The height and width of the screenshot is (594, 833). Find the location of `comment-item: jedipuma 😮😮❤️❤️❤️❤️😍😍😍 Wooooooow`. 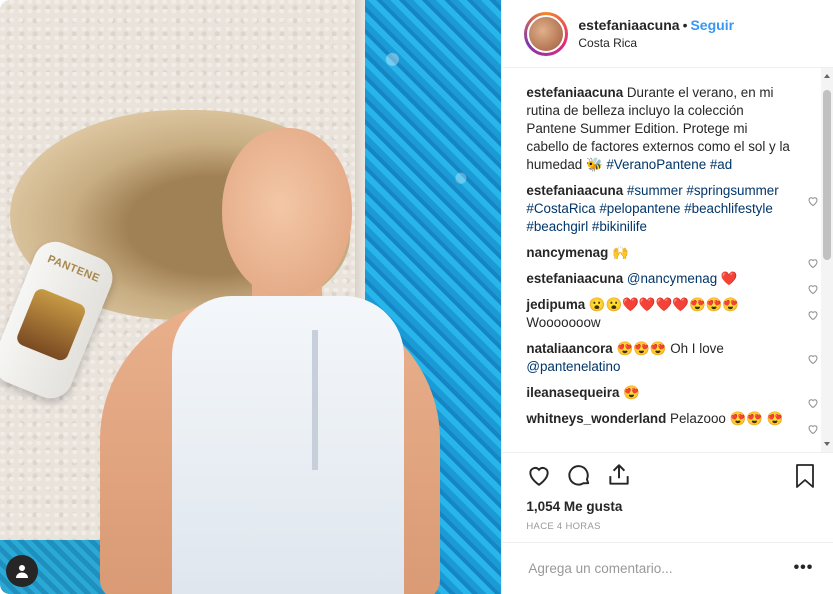

comment-item: jedipuma 😮😮❤️❤️❤️❤️😍😍😍 Wooooooow is located at coordinates (672, 314).